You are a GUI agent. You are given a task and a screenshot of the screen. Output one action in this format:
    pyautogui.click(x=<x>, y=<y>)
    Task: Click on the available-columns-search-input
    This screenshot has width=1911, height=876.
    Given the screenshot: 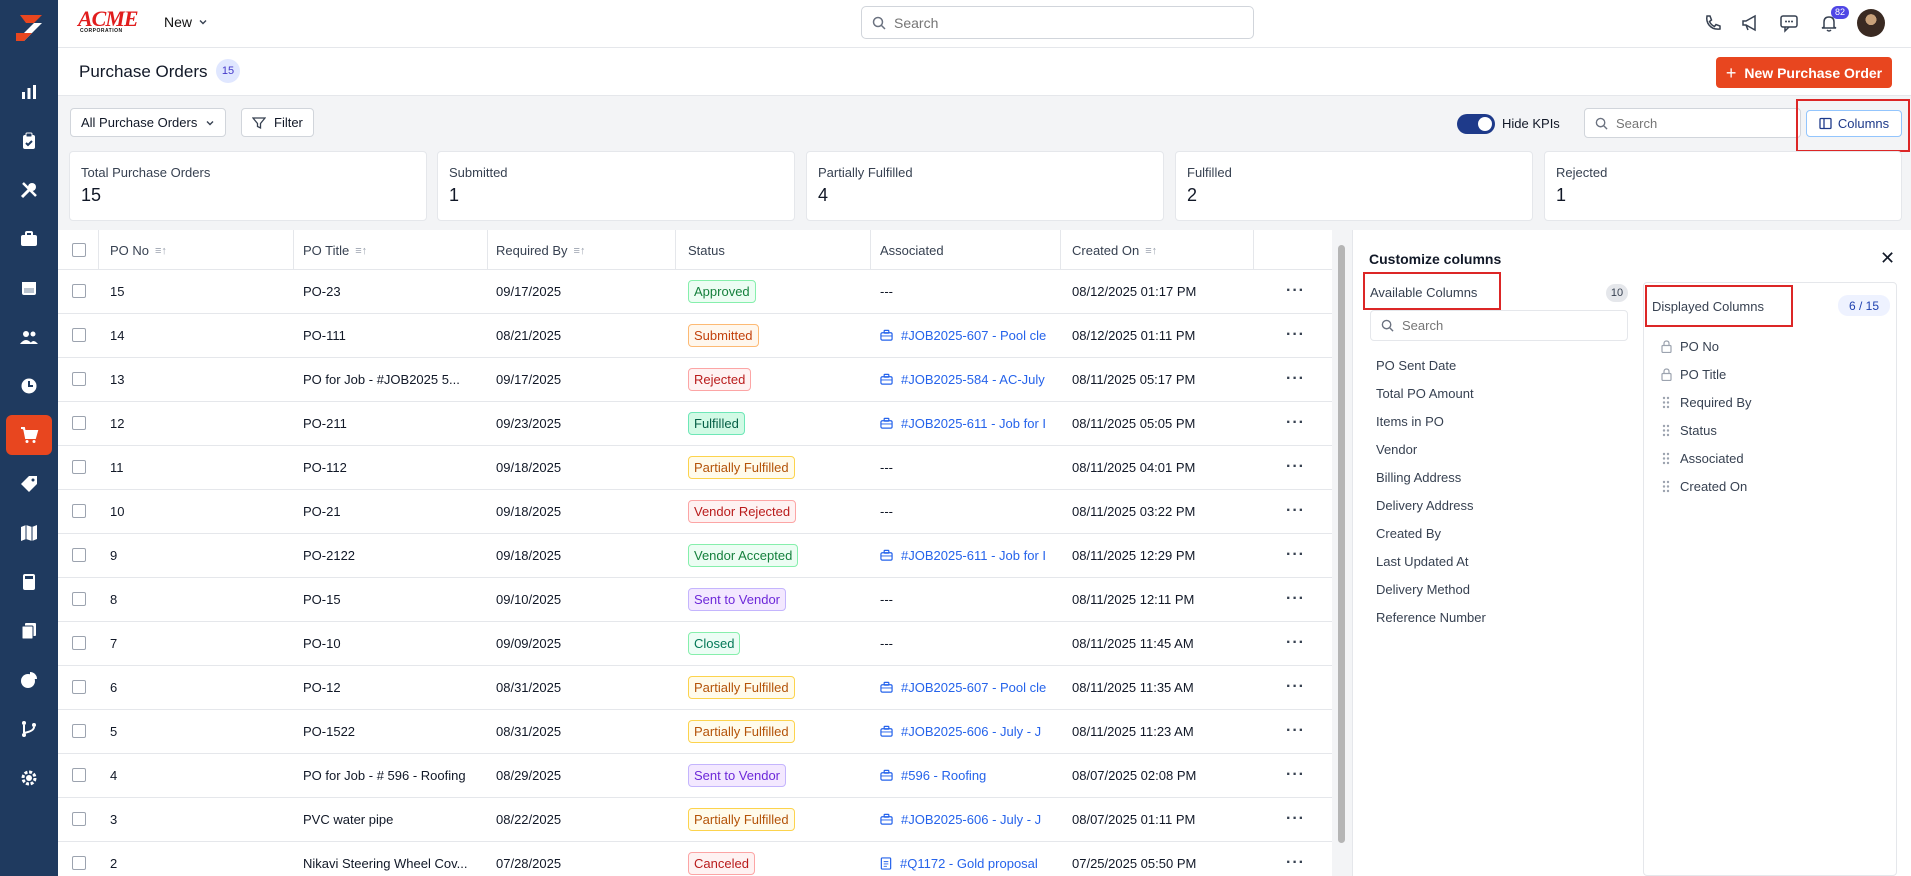 What is the action you would take?
    pyautogui.click(x=1502, y=325)
    